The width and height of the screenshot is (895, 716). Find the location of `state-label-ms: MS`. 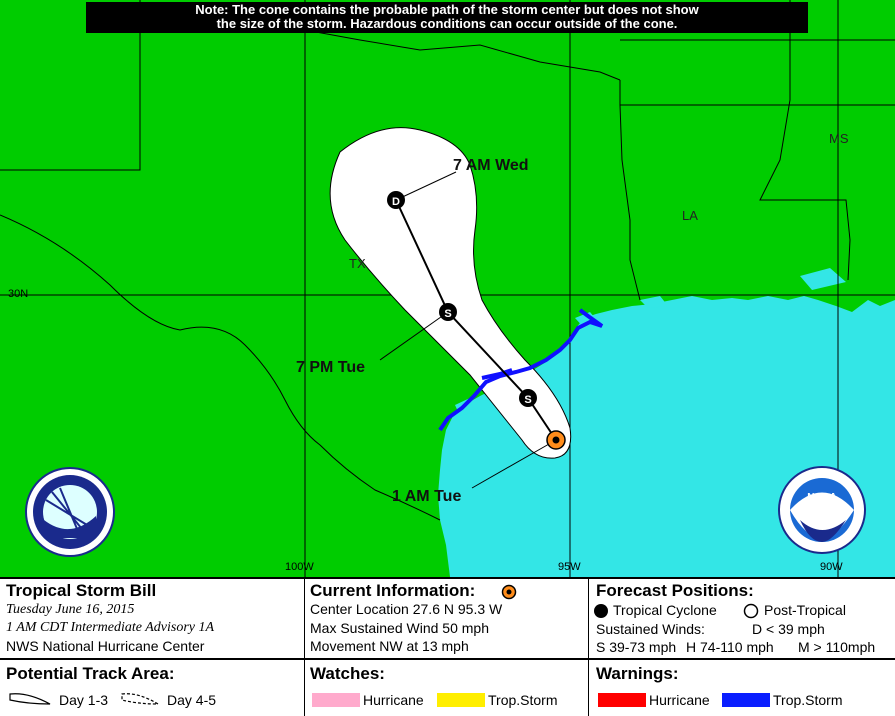

state-label-ms: MS is located at coordinates (839, 138).